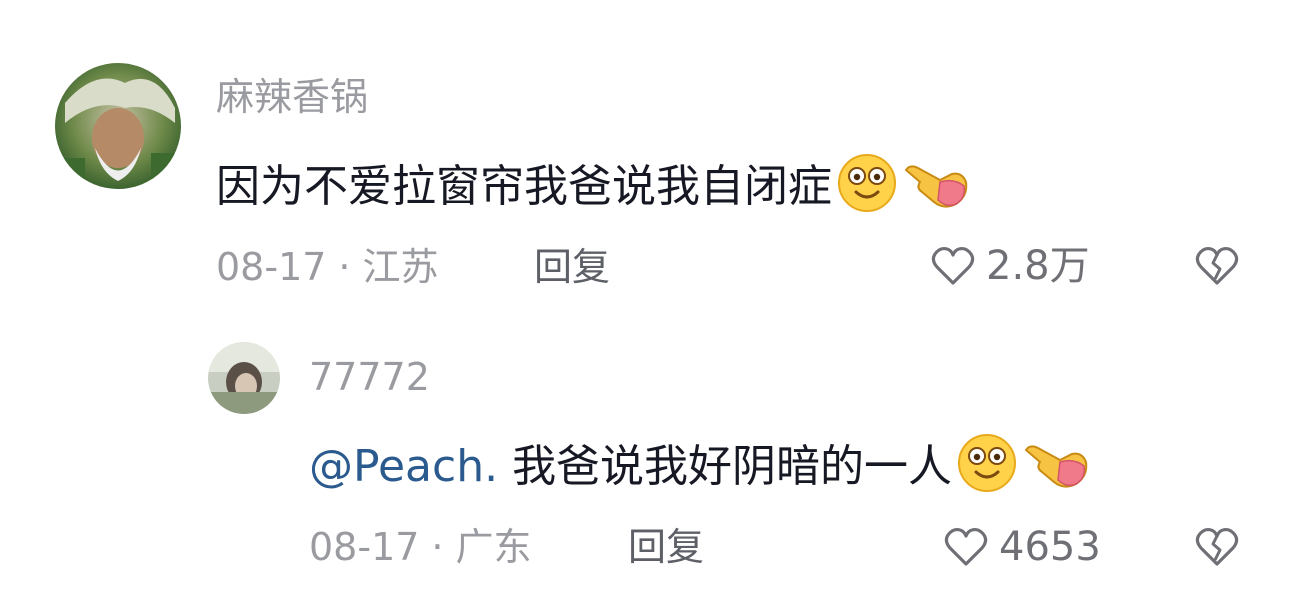 This screenshot has width=1311, height=601. I want to click on comment-location: 江苏, so click(400, 267).